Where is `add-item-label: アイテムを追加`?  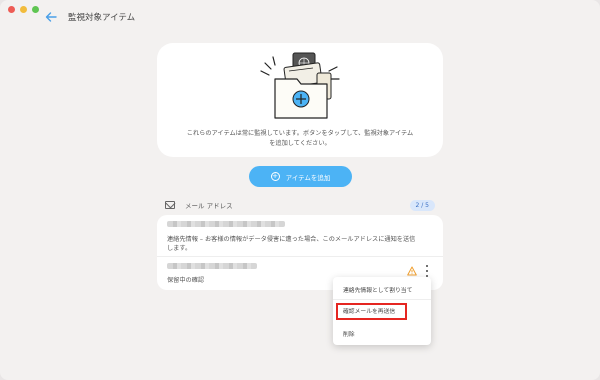 add-item-label: アイテムを追加 is located at coordinates (308, 177).